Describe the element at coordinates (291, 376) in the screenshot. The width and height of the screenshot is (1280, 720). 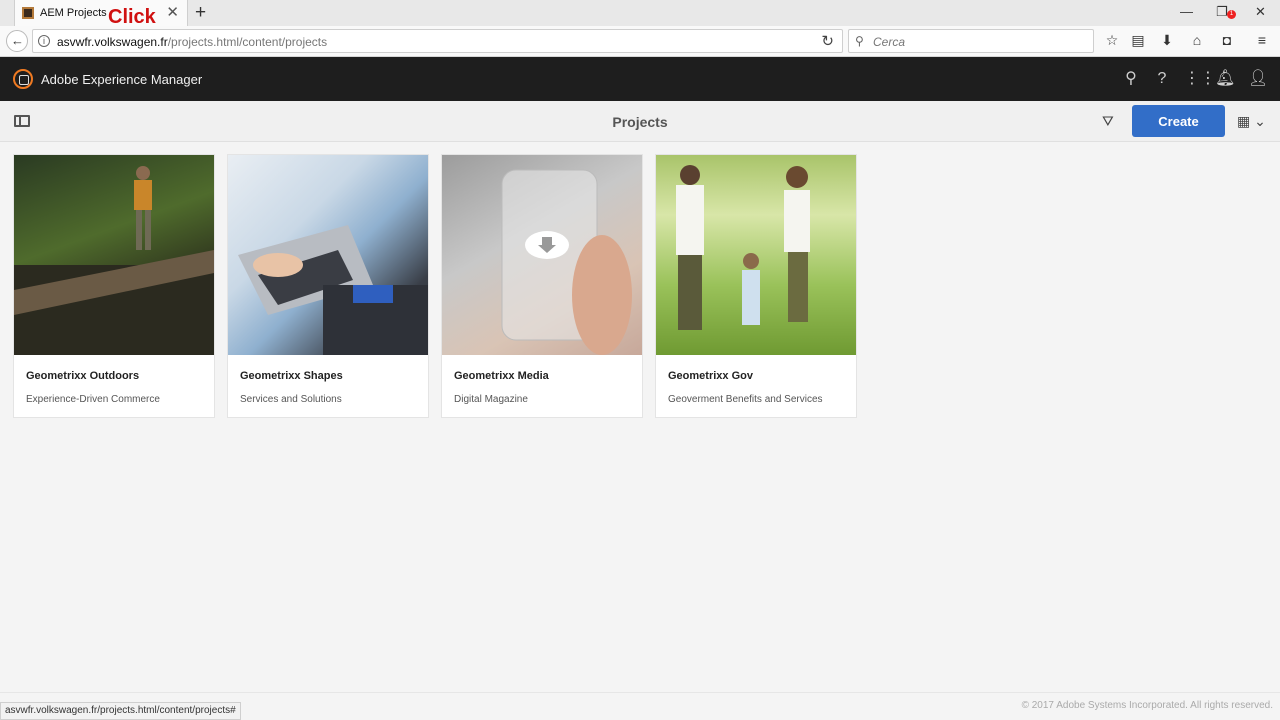
I see `card-title: Geometrixx Shapes` at that location.